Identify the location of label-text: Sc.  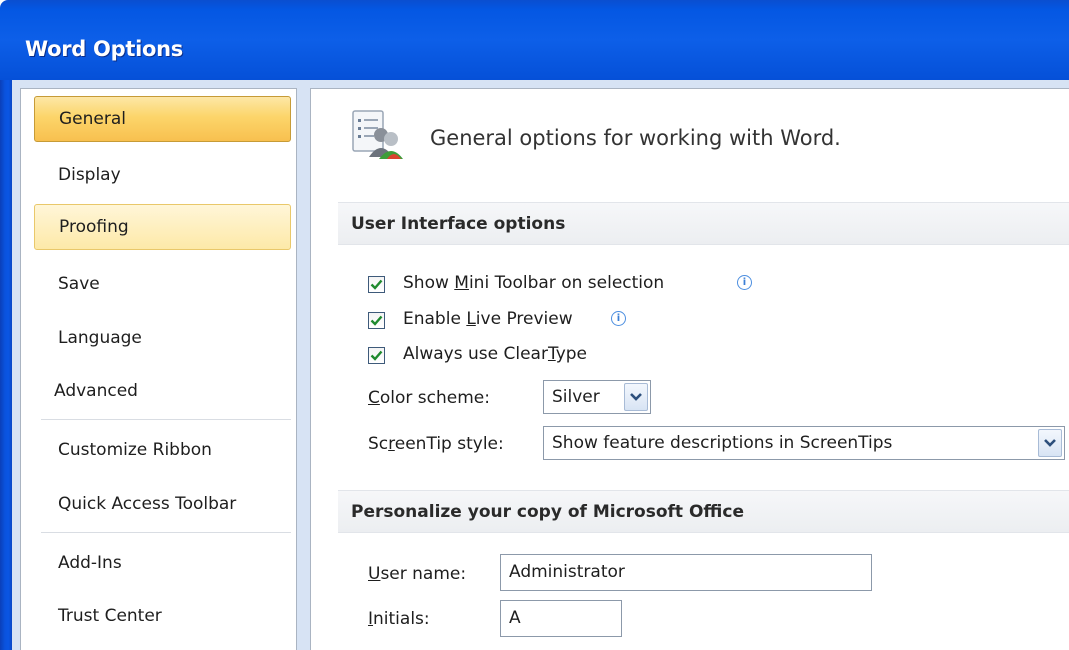
(378, 444).